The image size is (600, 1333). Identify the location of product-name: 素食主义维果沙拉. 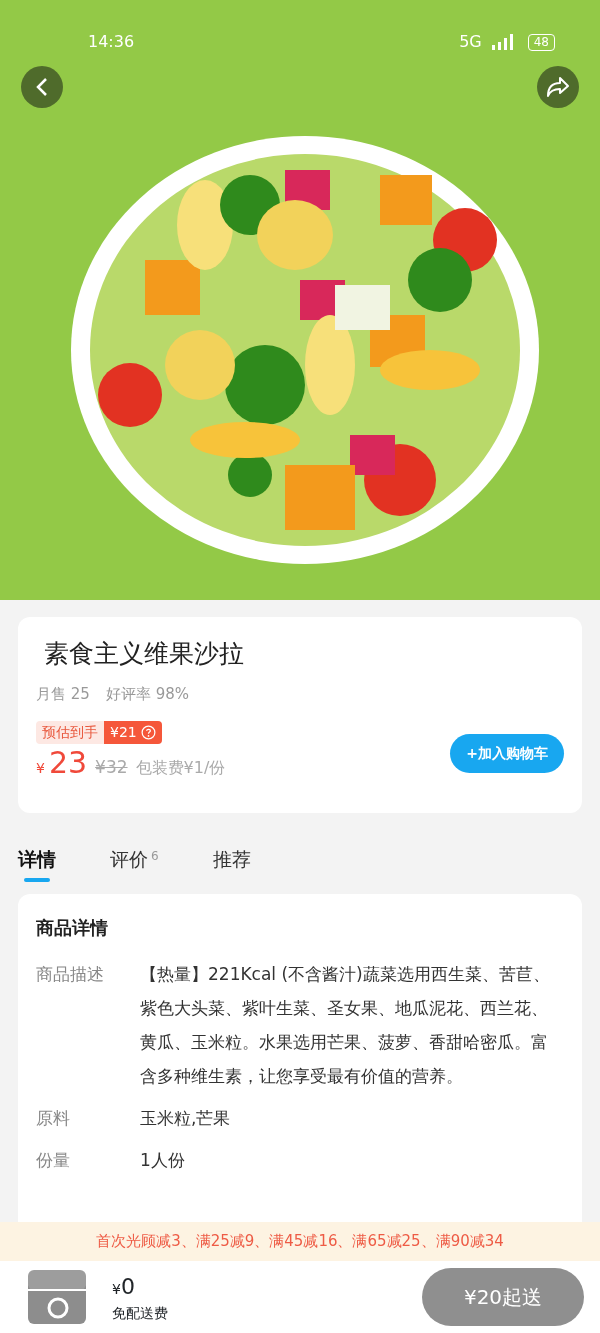
(144, 654).